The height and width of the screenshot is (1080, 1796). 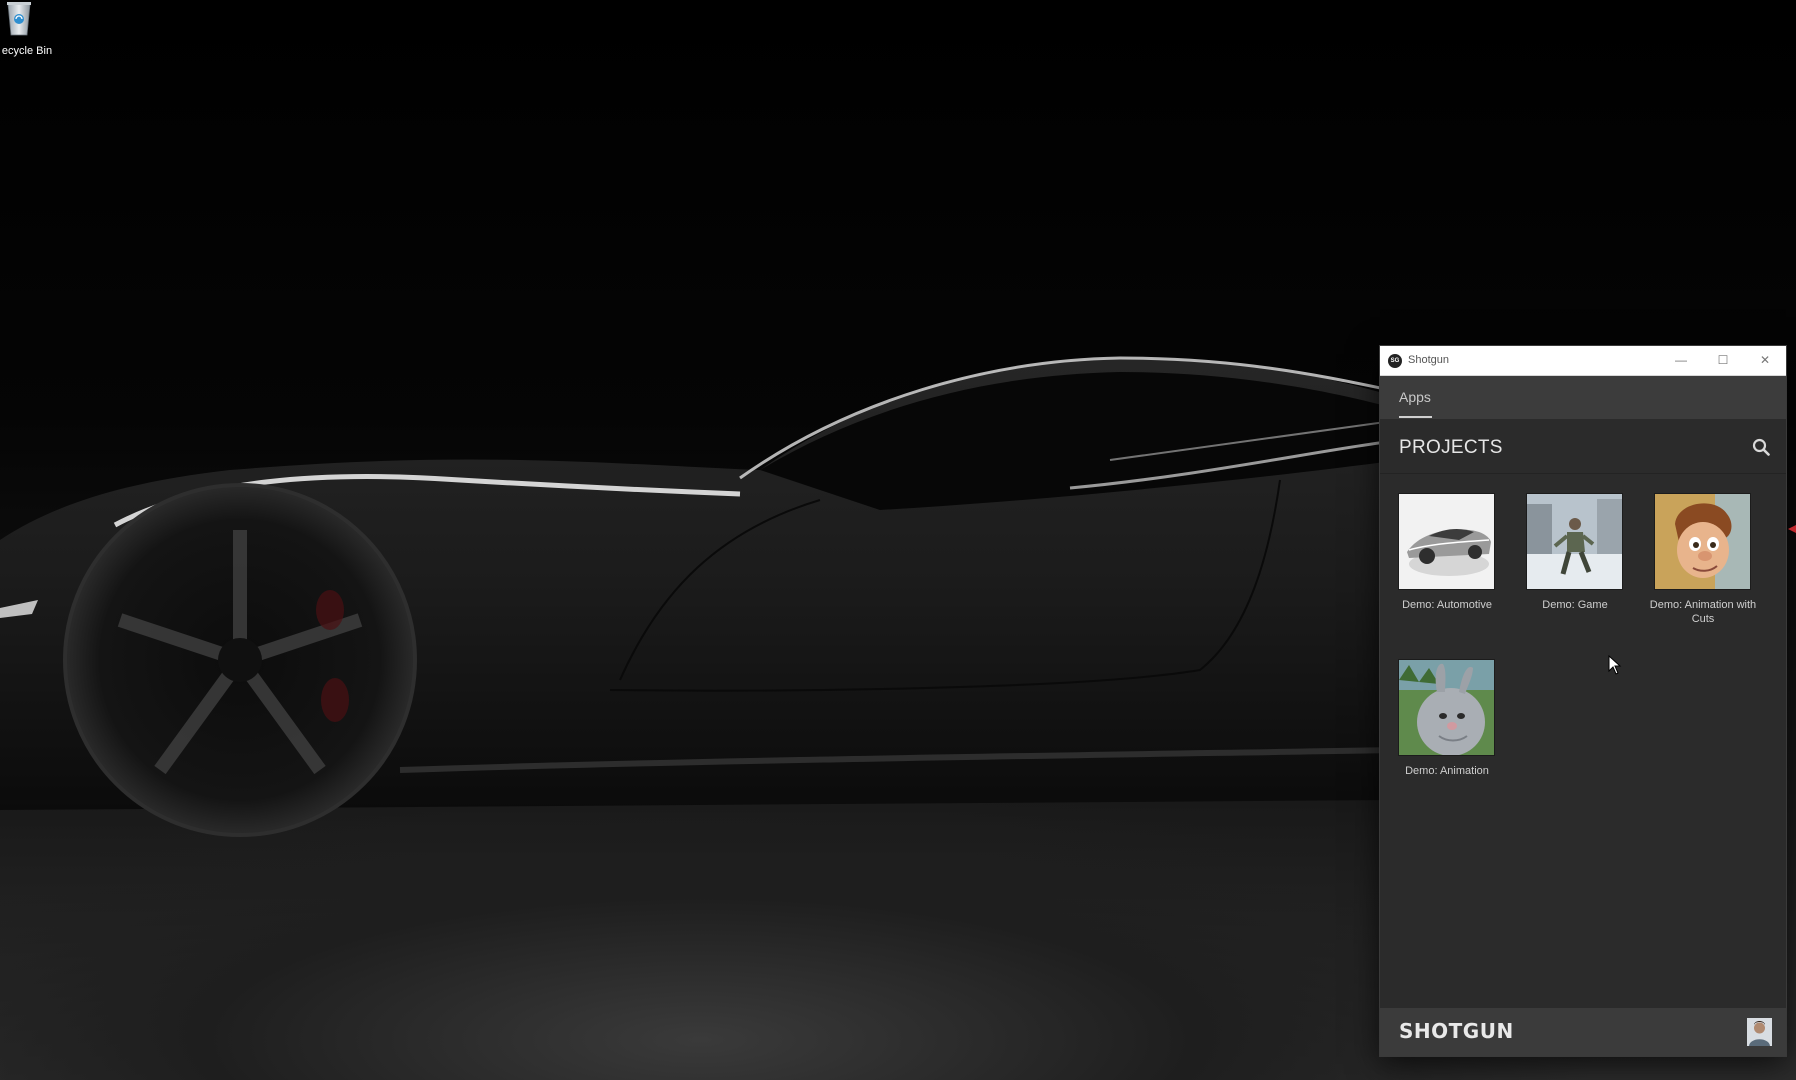 What do you see at coordinates (1428, 360) in the screenshot?
I see `window-title: Shotgun` at bounding box center [1428, 360].